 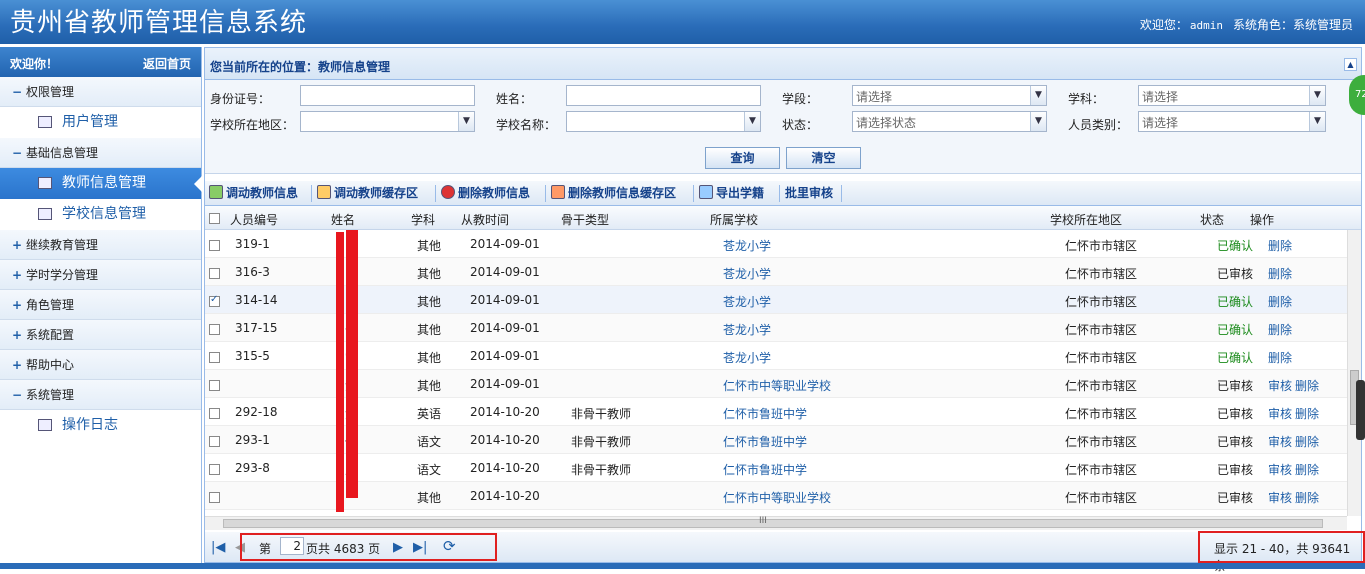 I want to click on col-region: 学校所在地区, so click(x=1086, y=219).